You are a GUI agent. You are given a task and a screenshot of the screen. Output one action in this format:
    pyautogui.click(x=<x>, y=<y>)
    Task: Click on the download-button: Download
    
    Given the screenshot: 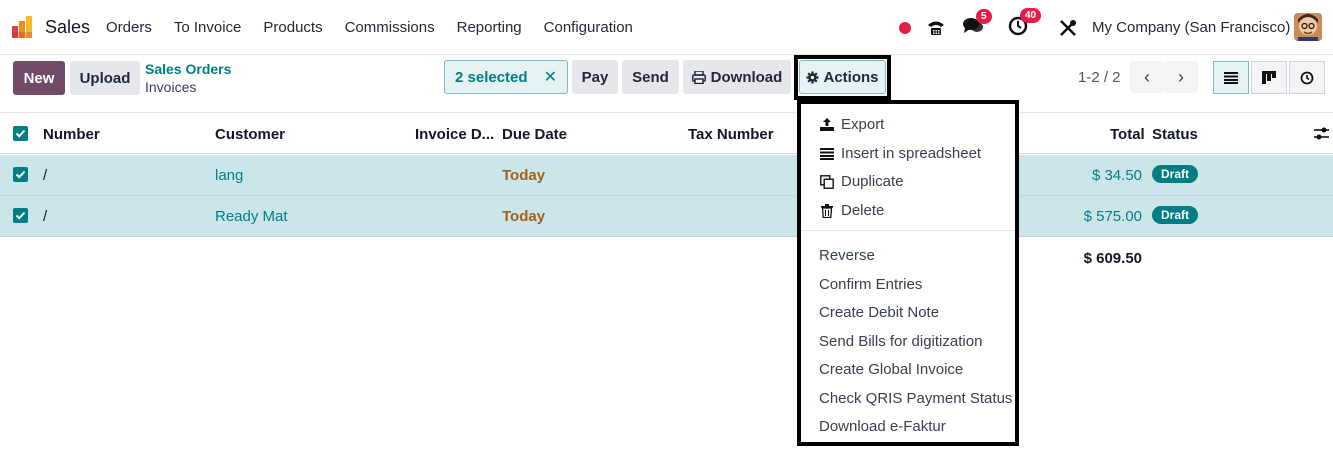 What is the action you would take?
    pyautogui.click(x=737, y=77)
    